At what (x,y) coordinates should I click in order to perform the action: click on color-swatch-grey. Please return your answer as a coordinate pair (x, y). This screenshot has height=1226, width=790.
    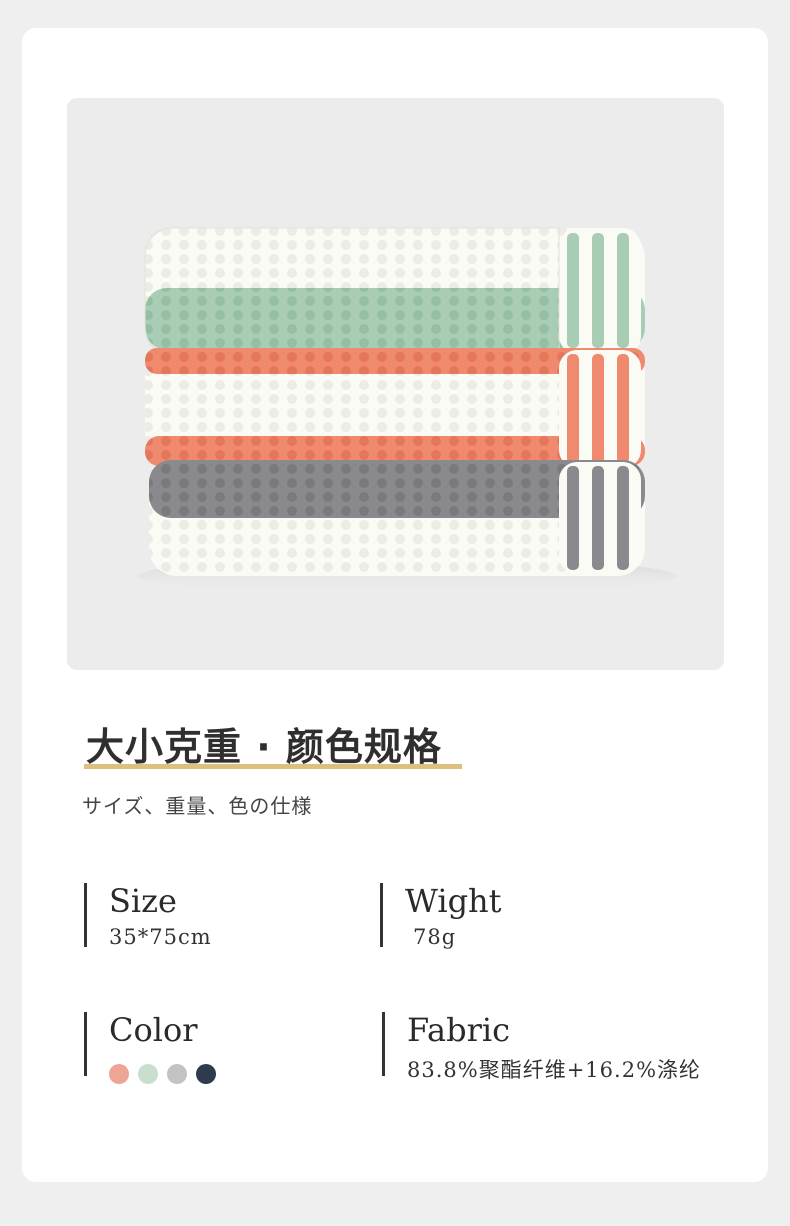
    Looking at the image, I should click on (177, 1074).